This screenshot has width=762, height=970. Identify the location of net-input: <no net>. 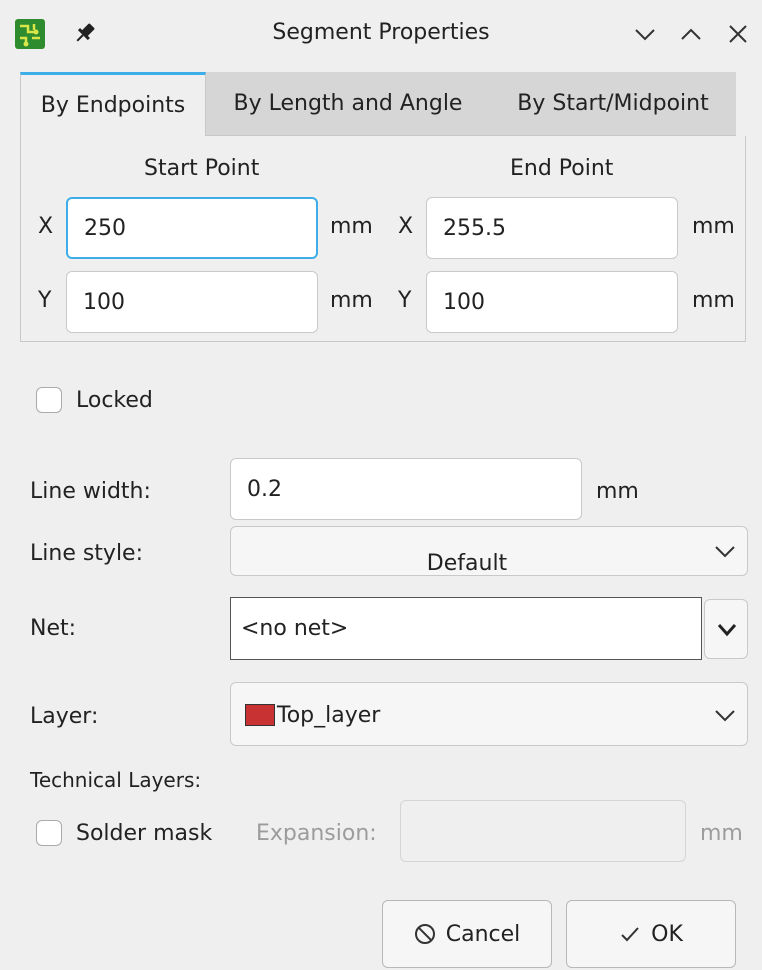
(466, 628).